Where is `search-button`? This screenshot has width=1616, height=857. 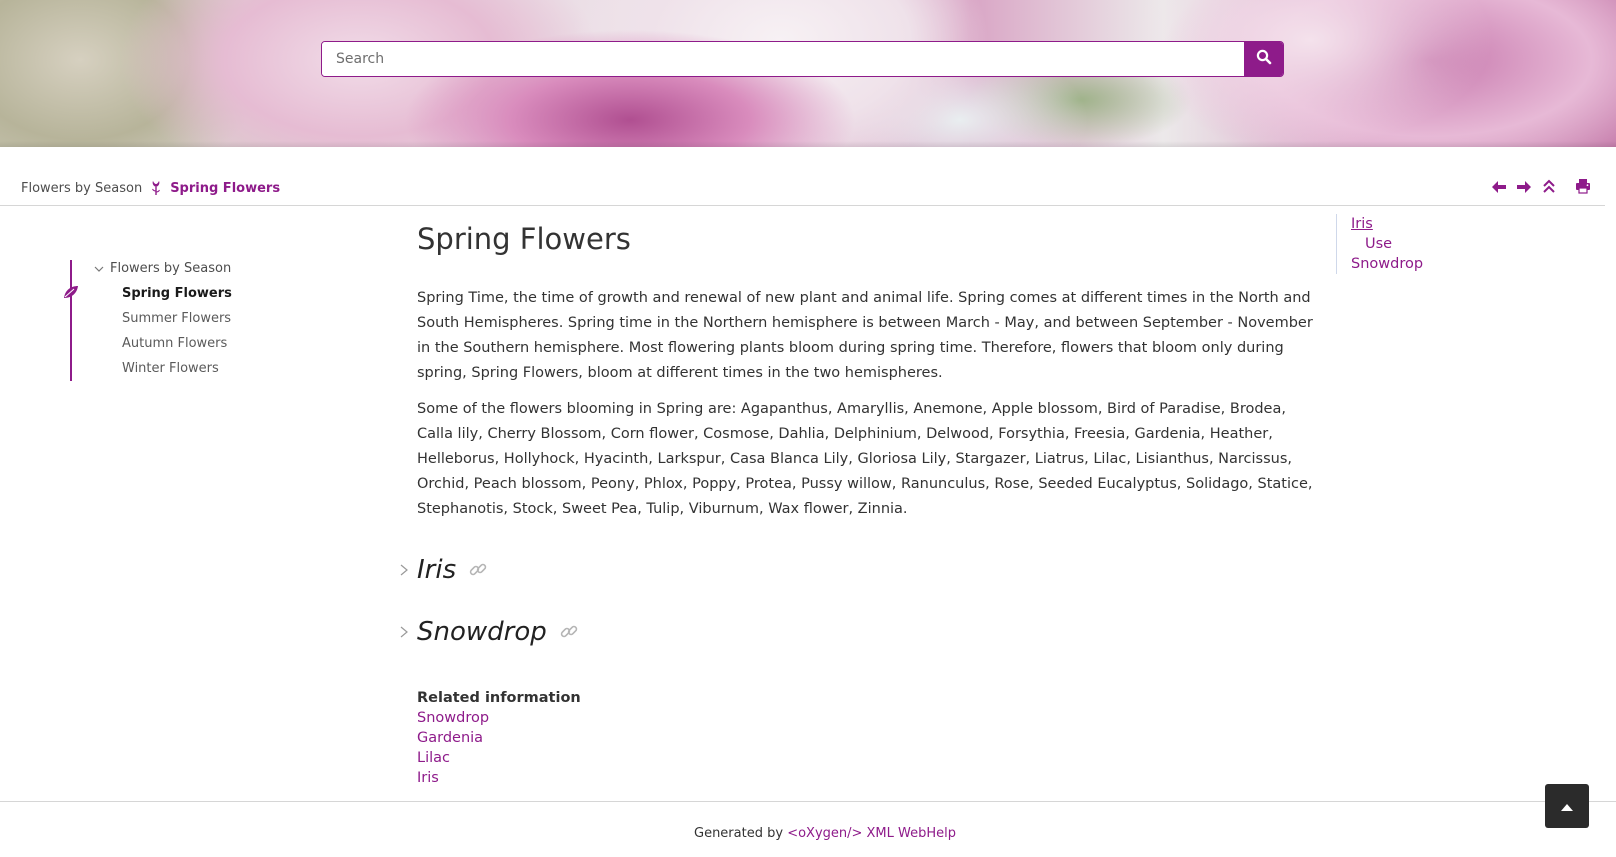
search-button is located at coordinates (1263, 59).